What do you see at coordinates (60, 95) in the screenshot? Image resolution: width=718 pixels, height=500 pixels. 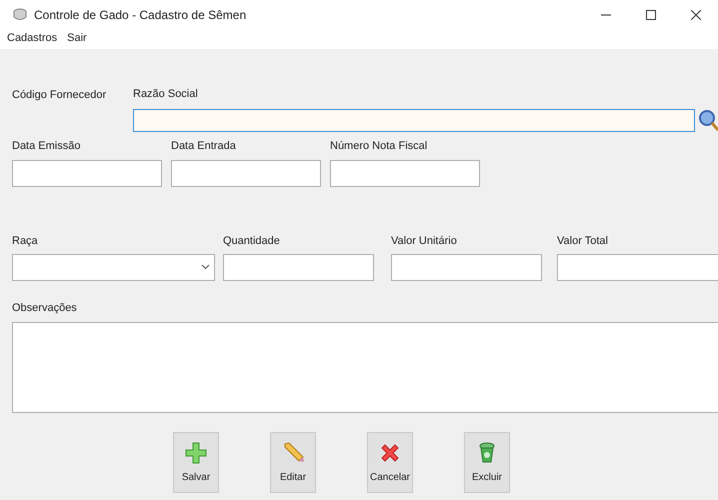 I see `field-label: Código Fornecedor` at bounding box center [60, 95].